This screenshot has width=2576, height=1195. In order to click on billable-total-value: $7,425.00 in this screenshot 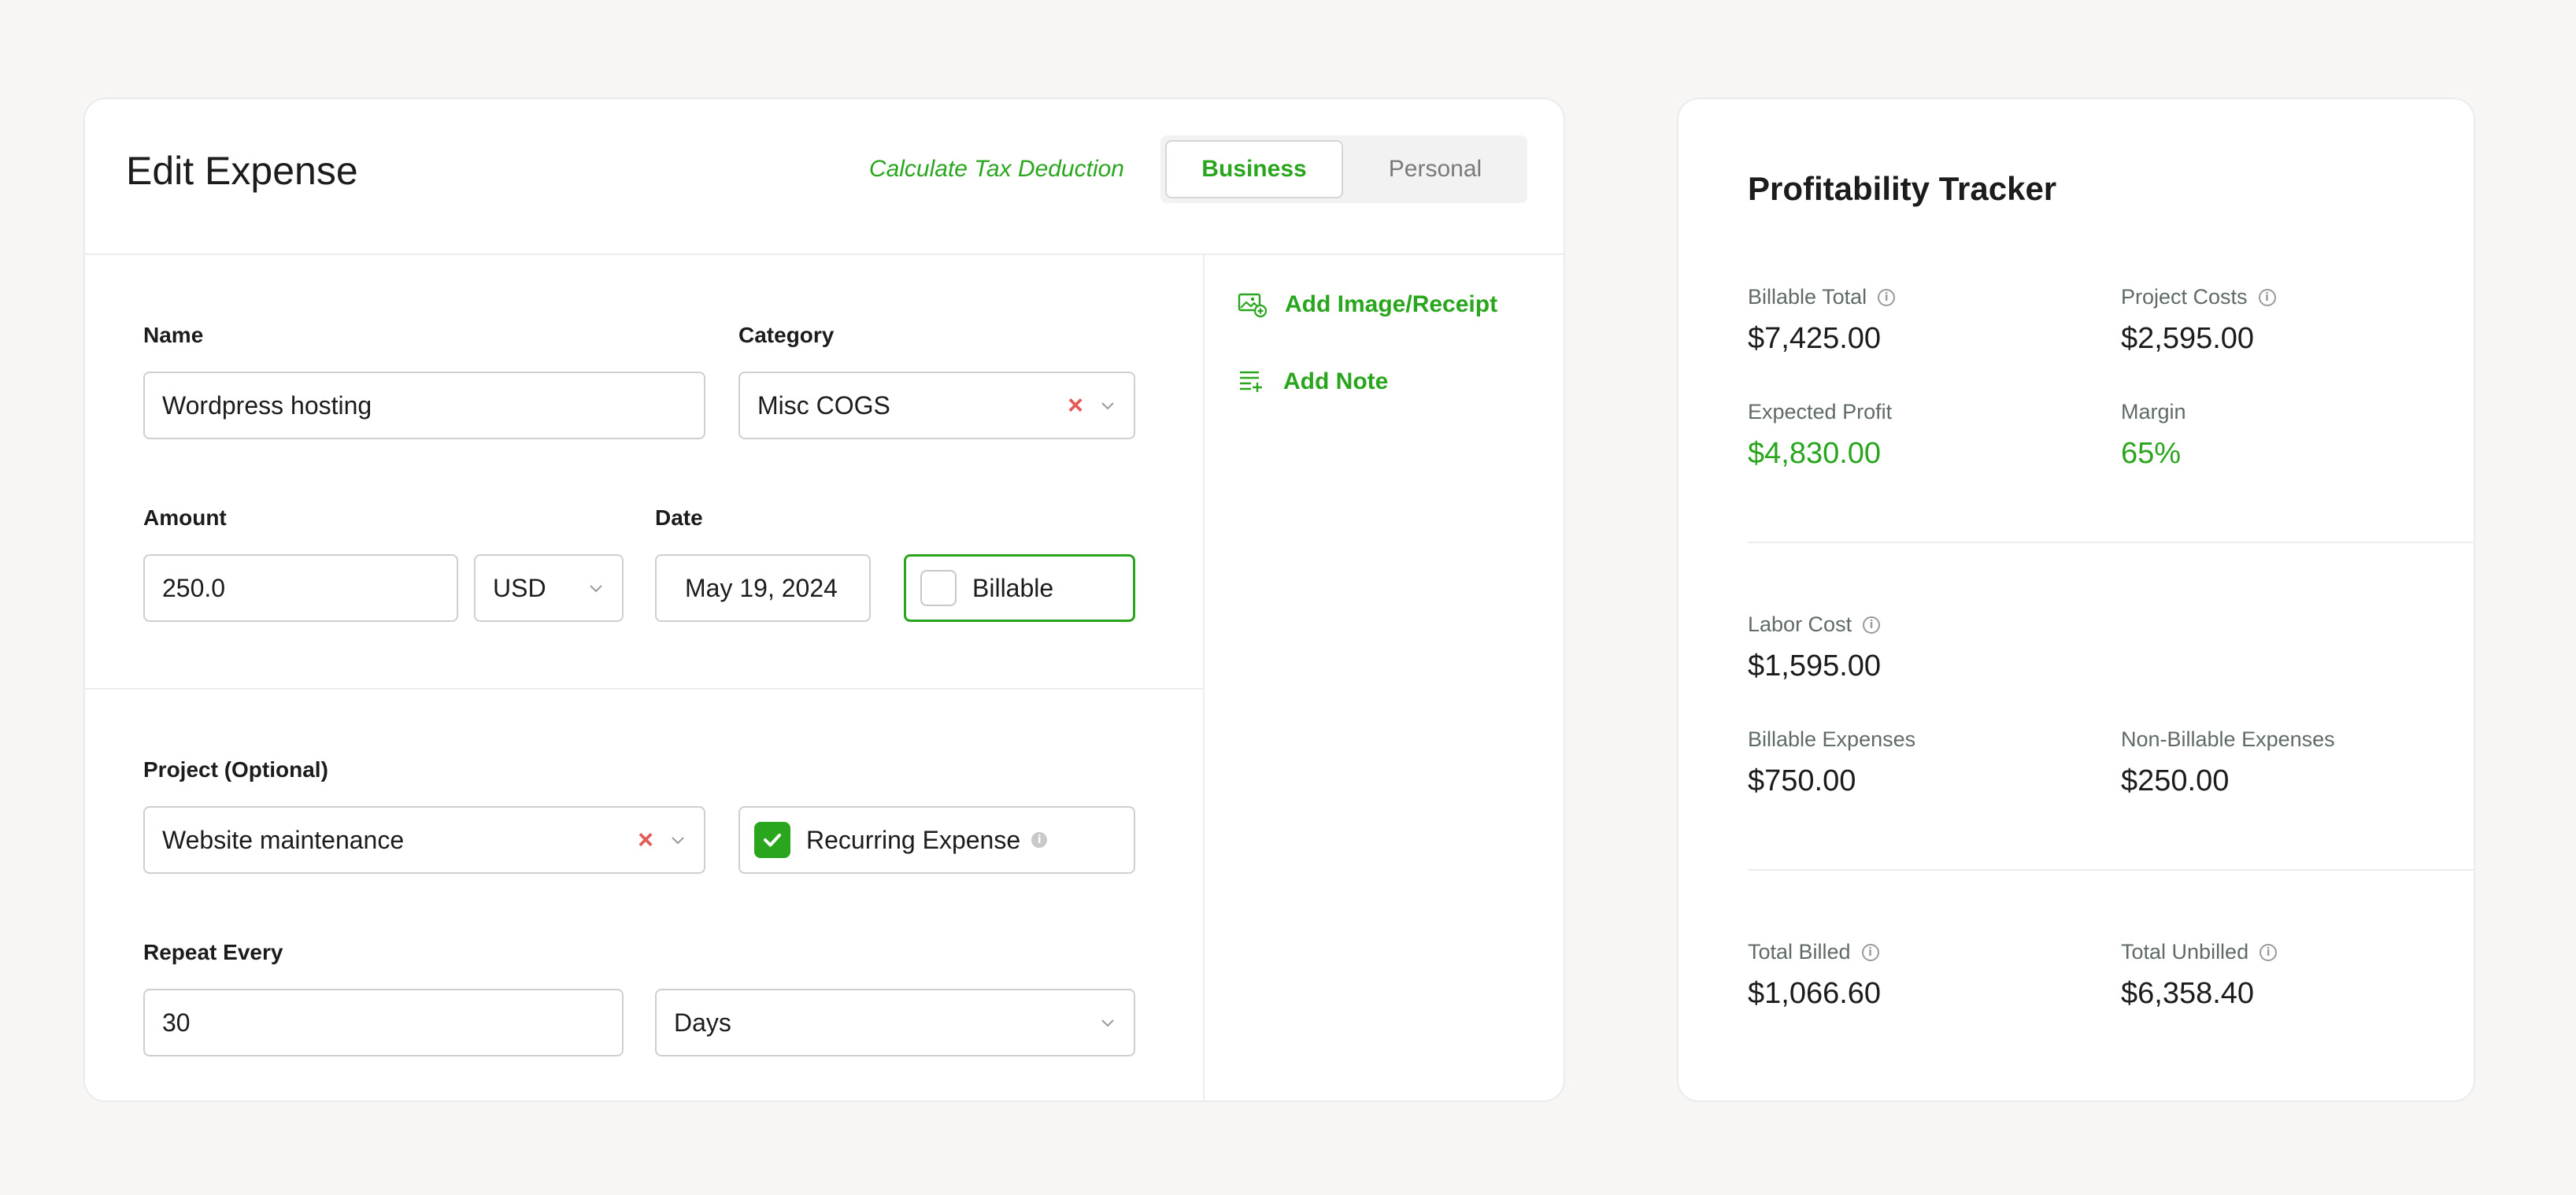, I will do `click(1815, 338)`.